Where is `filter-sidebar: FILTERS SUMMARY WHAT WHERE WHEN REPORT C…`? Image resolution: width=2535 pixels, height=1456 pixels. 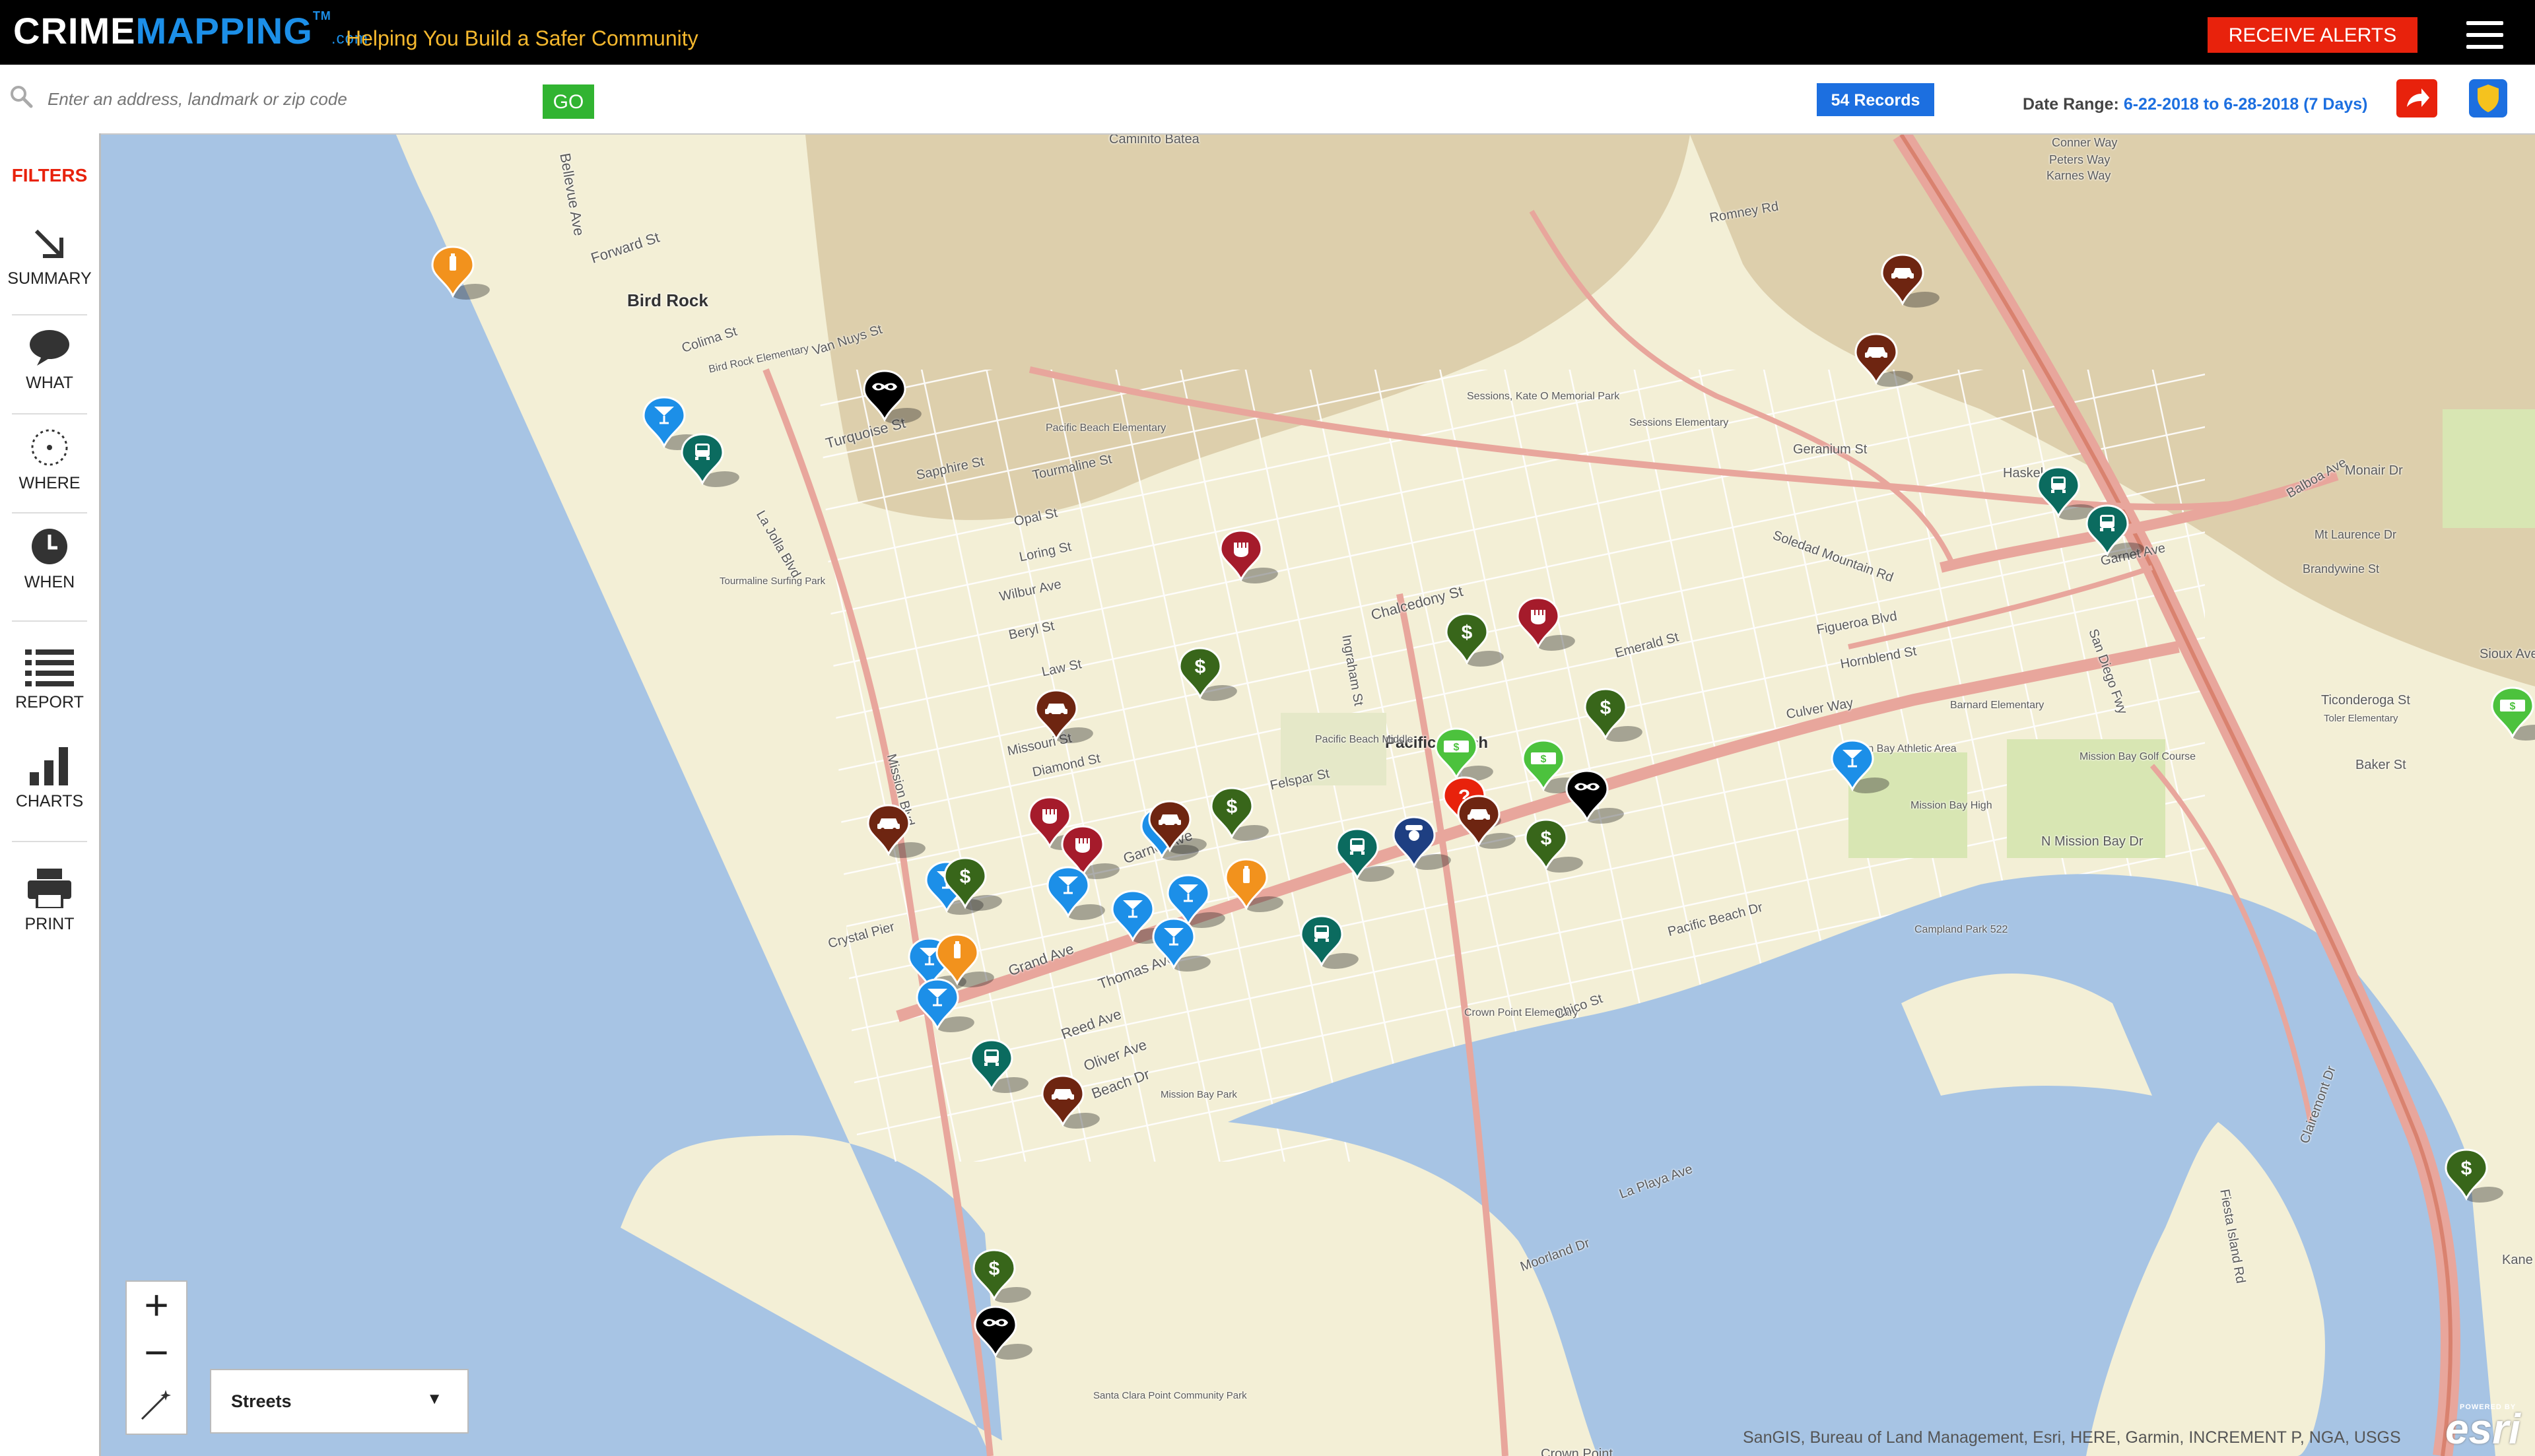
filter-sidebar: FILTERS SUMMARY WHAT WHERE WHEN REPORT C… is located at coordinates (50, 794).